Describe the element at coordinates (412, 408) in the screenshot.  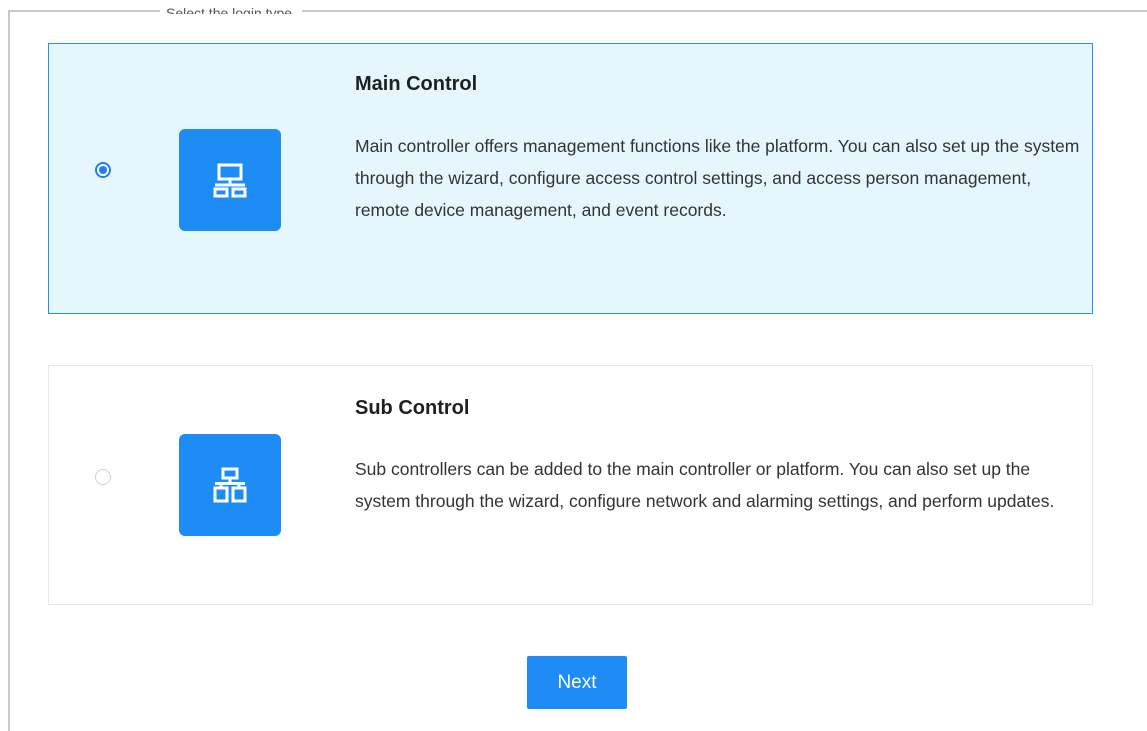
I see `sub-control-title: Sub Control` at that location.